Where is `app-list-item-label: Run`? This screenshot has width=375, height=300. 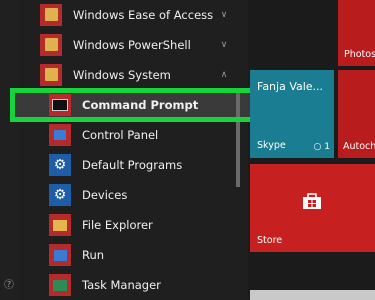
app-list-item-label: Run is located at coordinates (93, 255).